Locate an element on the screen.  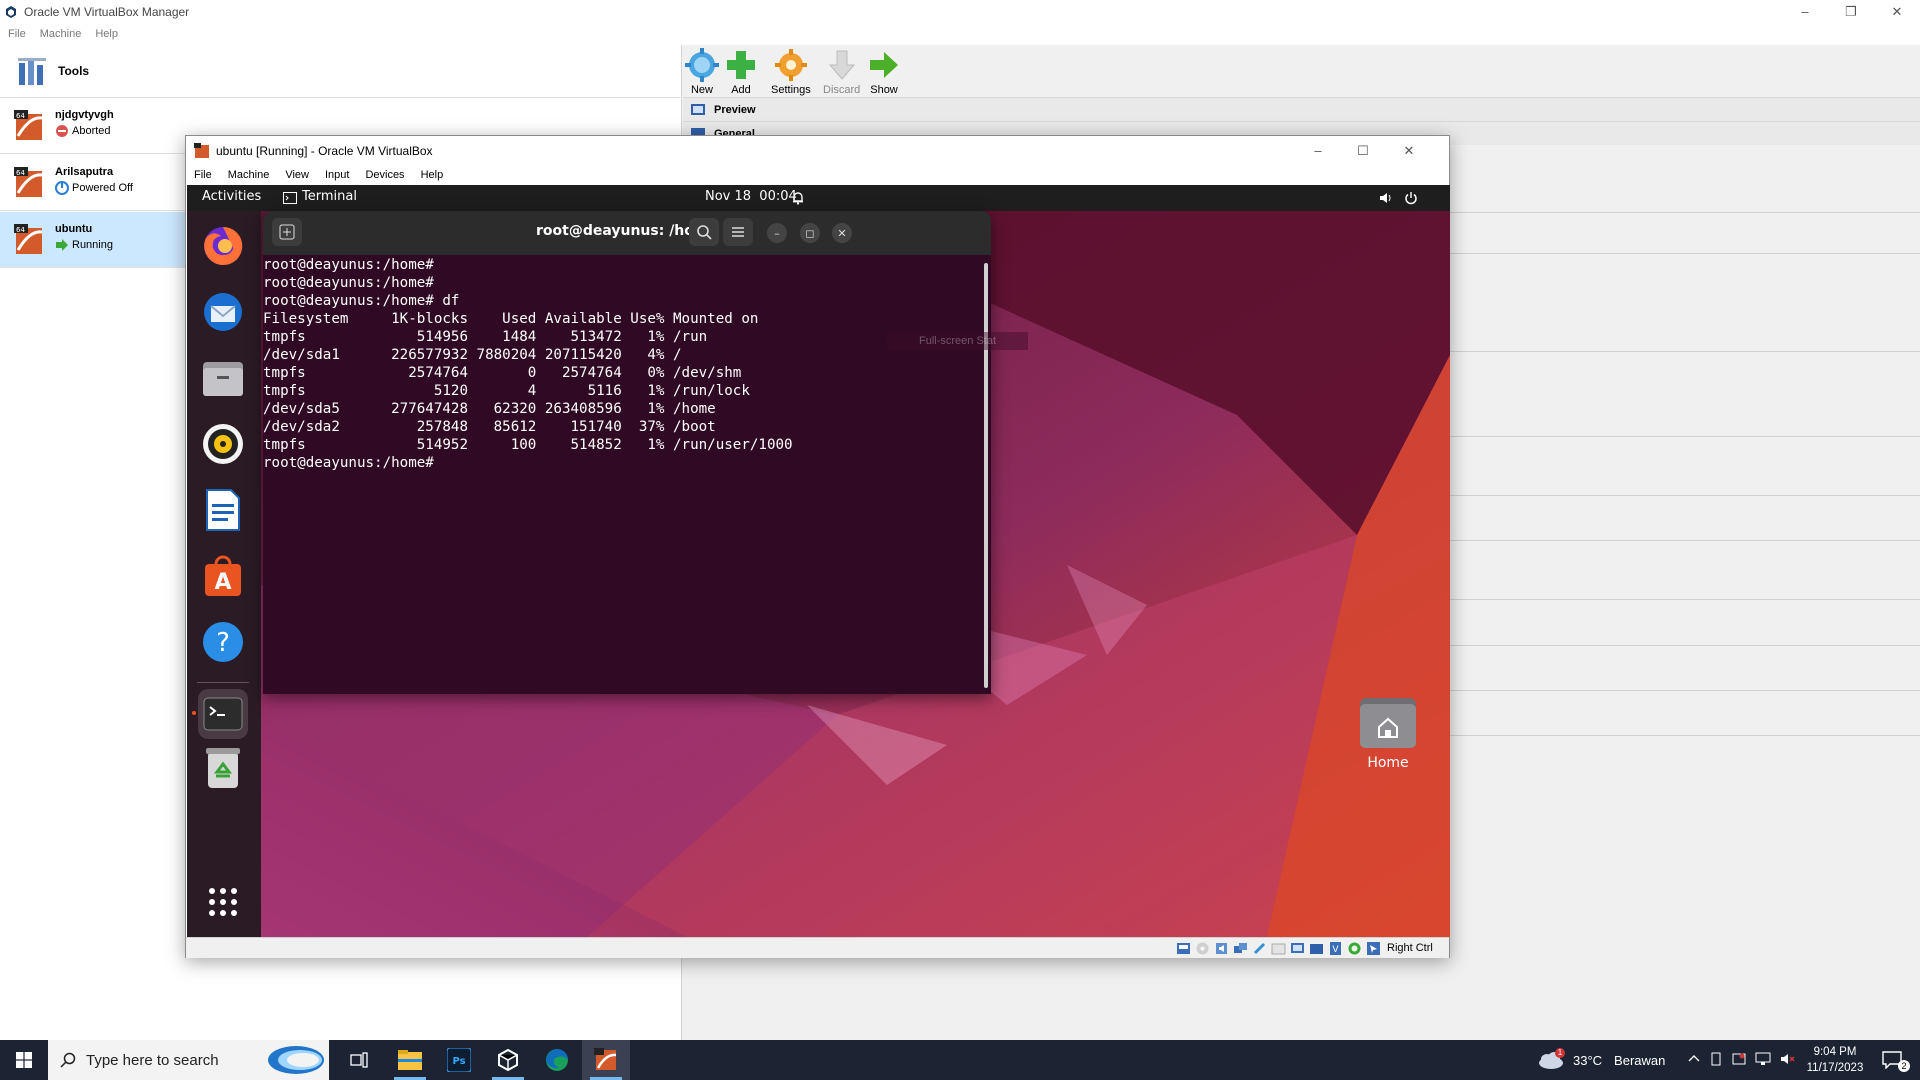
vm-state: Aborted is located at coordinates (83, 131).